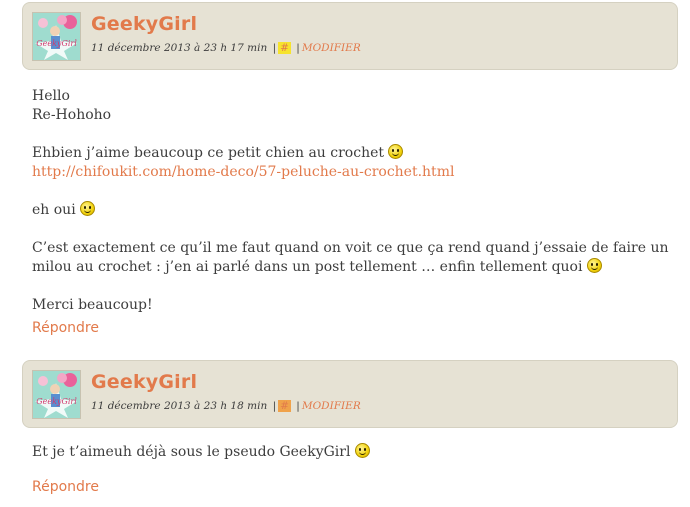 Image resolution: width=690 pixels, height=507 pixels. Describe the element at coordinates (72, 115) in the screenshot. I see `comment-line: Re-Hohoho` at that location.